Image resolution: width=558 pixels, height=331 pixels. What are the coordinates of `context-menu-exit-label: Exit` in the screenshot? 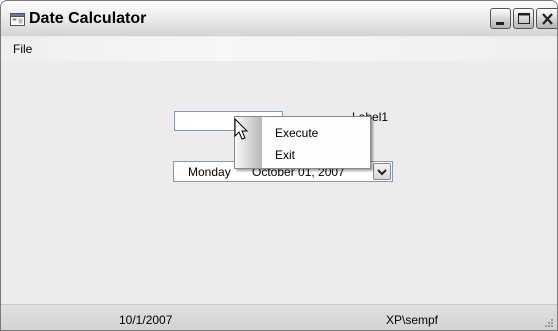 It's located at (285, 155).